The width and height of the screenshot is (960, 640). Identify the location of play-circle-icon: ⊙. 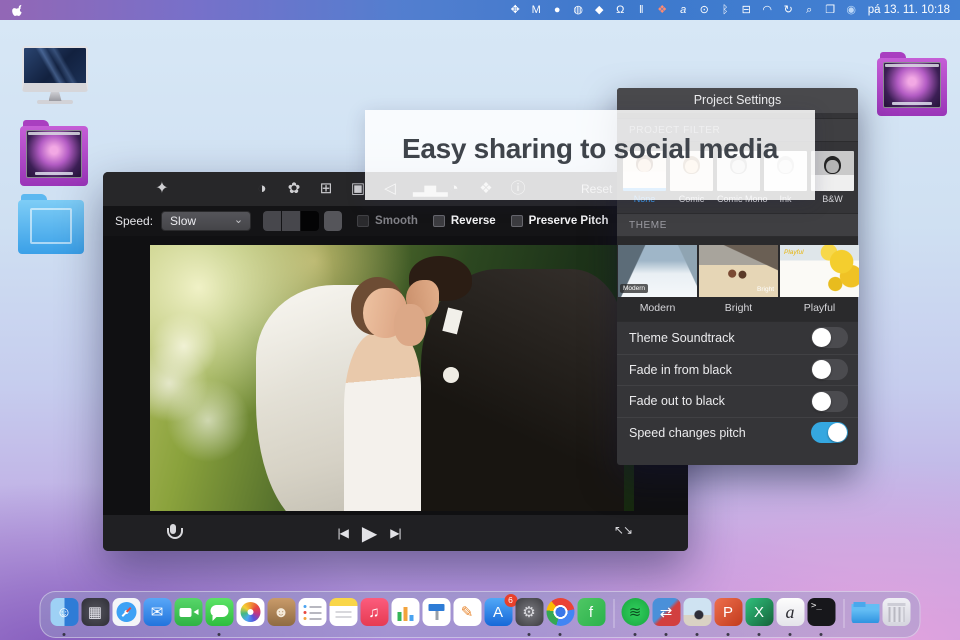
(704, 10).